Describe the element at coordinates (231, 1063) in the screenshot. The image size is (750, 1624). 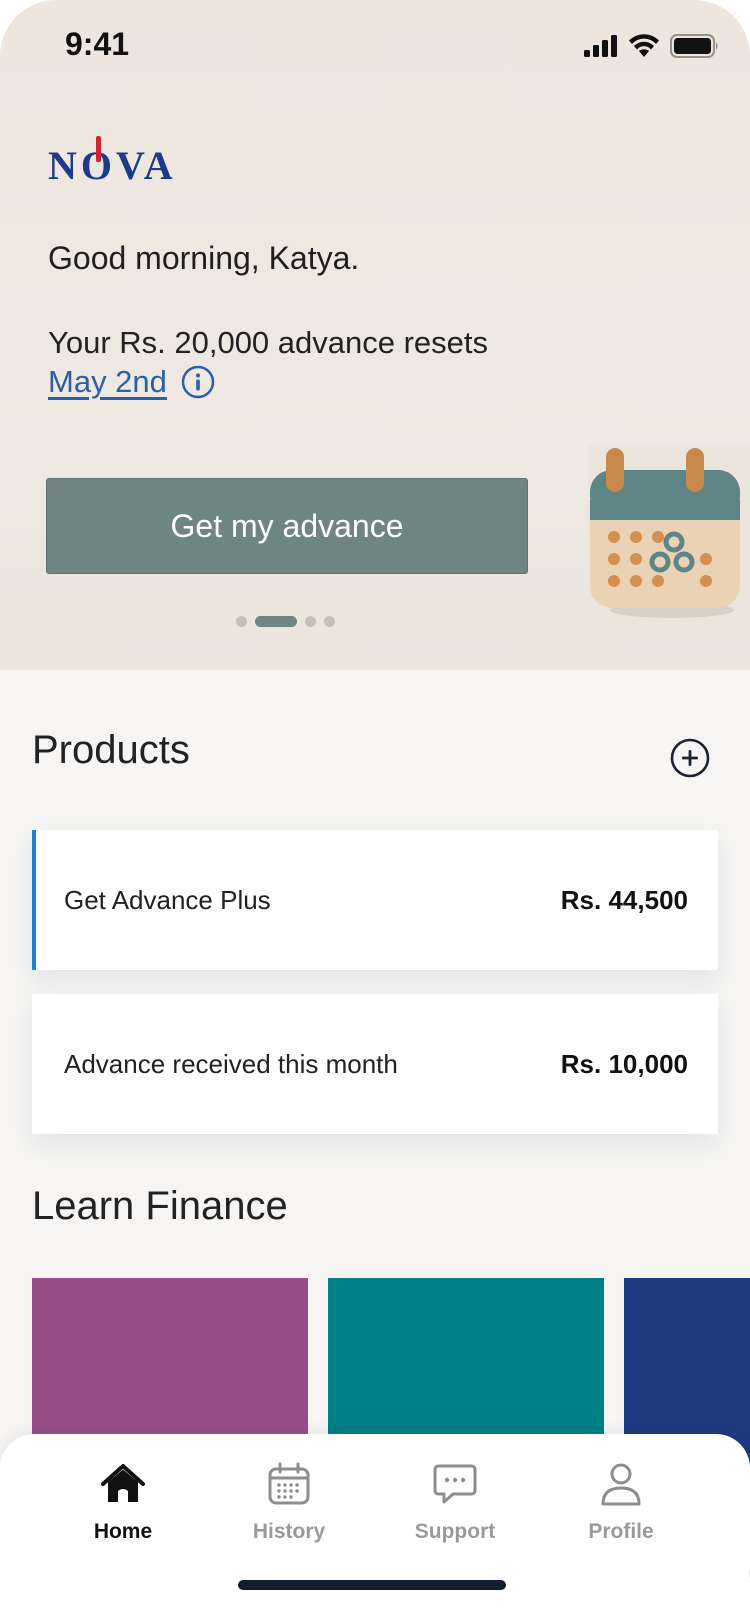
I see `product-label: Advance received this month` at that location.